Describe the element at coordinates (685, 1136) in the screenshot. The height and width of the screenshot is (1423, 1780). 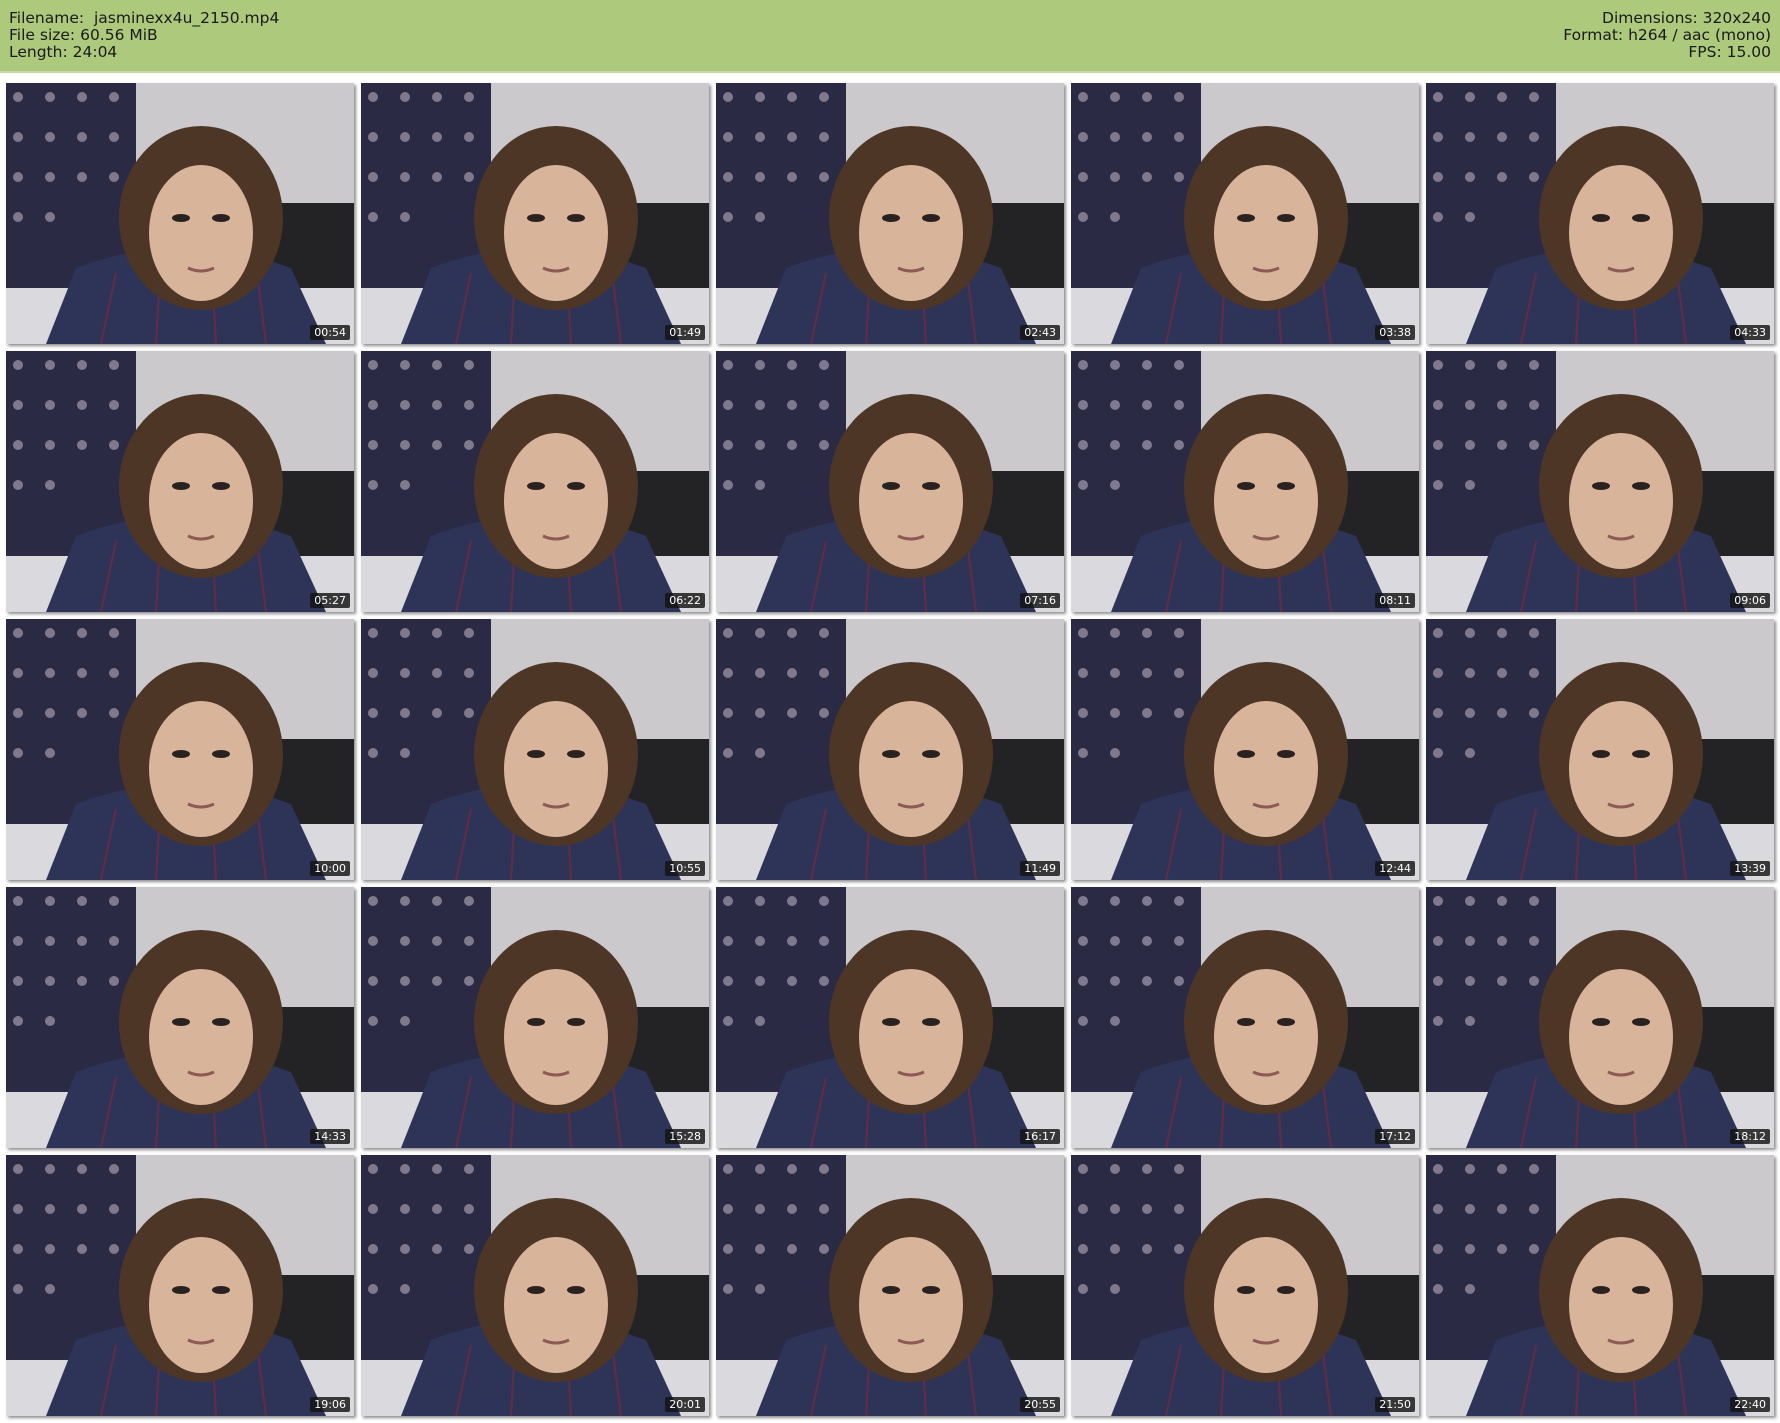
I see `timestamp-label: 15:28` at that location.